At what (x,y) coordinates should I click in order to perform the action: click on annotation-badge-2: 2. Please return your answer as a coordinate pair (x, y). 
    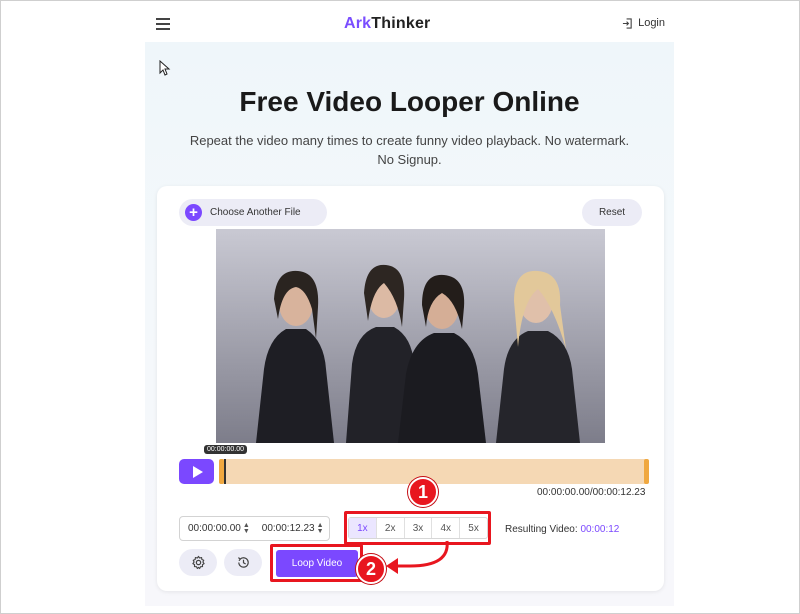
    Looking at the image, I should click on (371, 569).